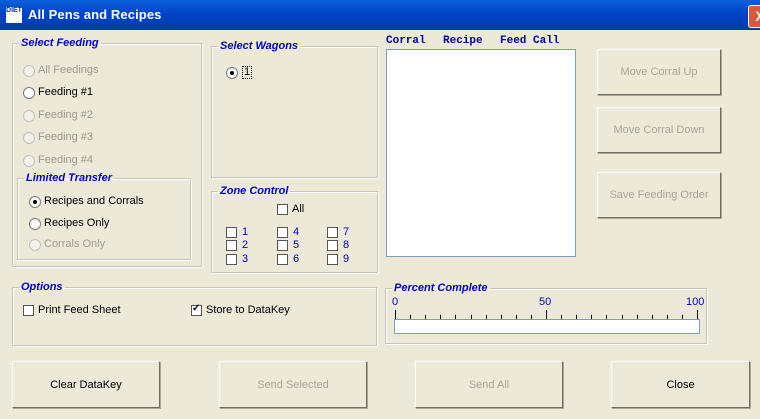  Describe the element at coordinates (248, 310) in the screenshot. I see `store-to-datakey-label: Store to DataKey` at that location.